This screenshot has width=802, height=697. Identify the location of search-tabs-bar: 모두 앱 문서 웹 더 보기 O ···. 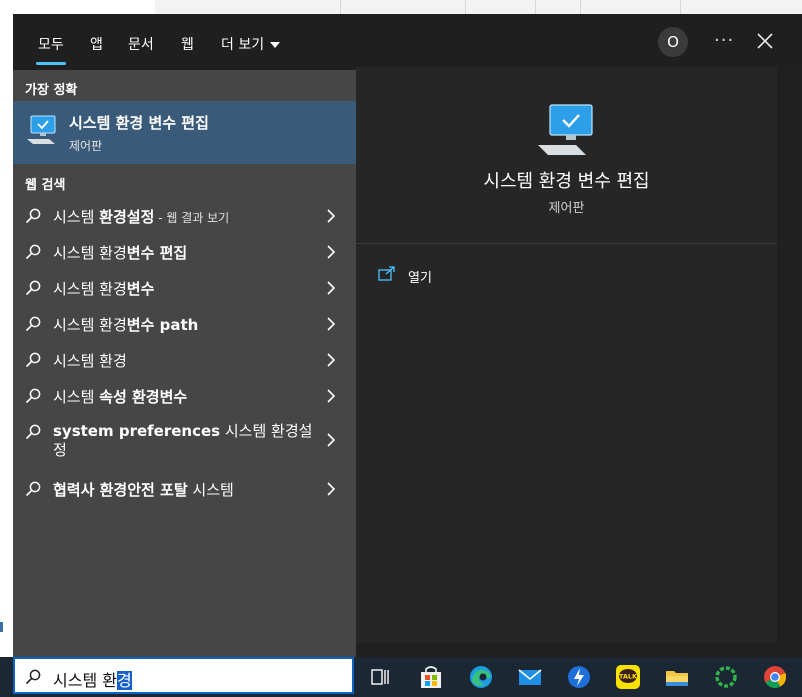
(407, 42).